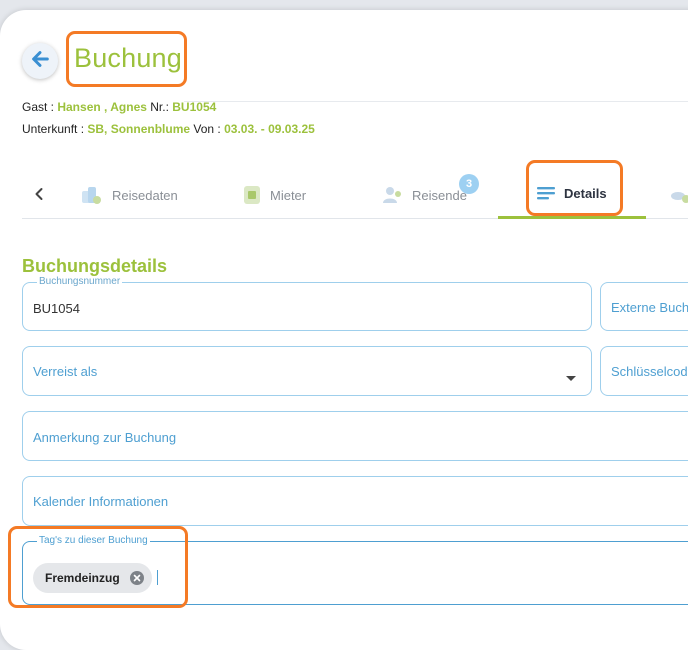 The image size is (688, 650). Describe the element at coordinates (95, 266) in the screenshot. I see `section-title: Buchungsdetails` at that location.